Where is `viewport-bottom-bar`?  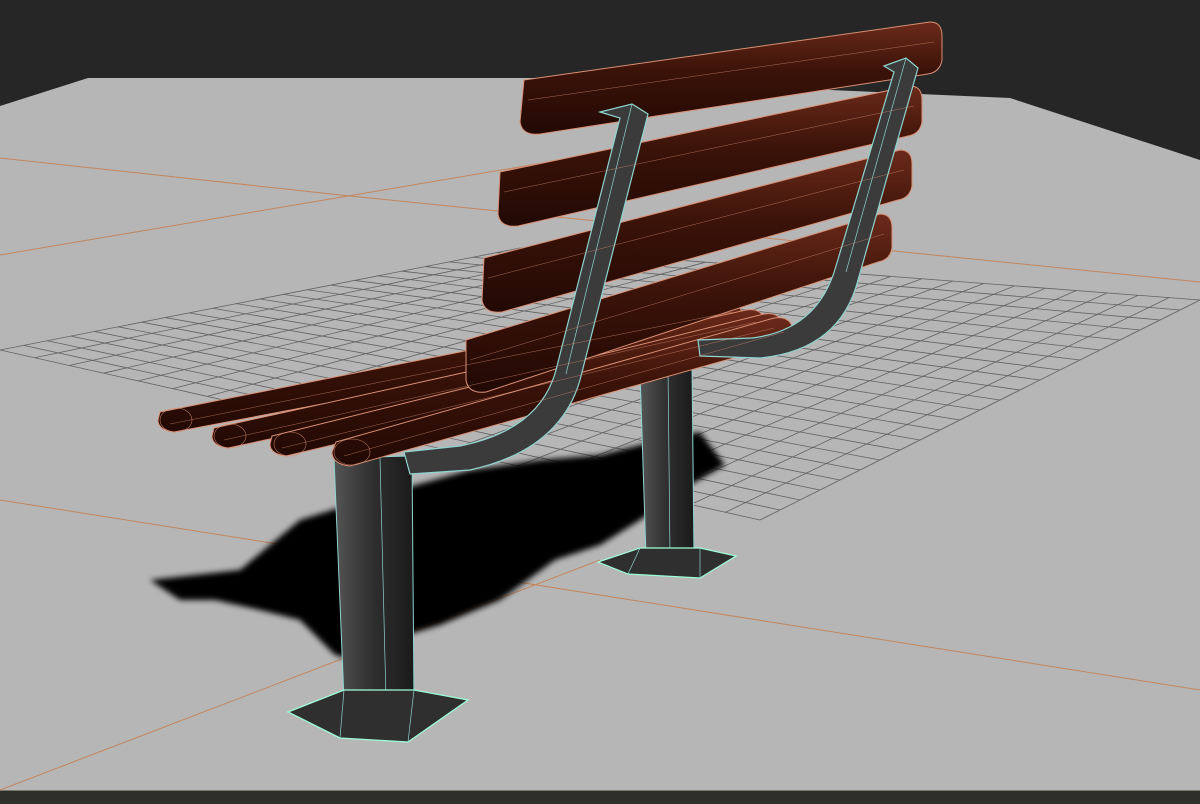
viewport-bottom-bar is located at coordinates (600, 797).